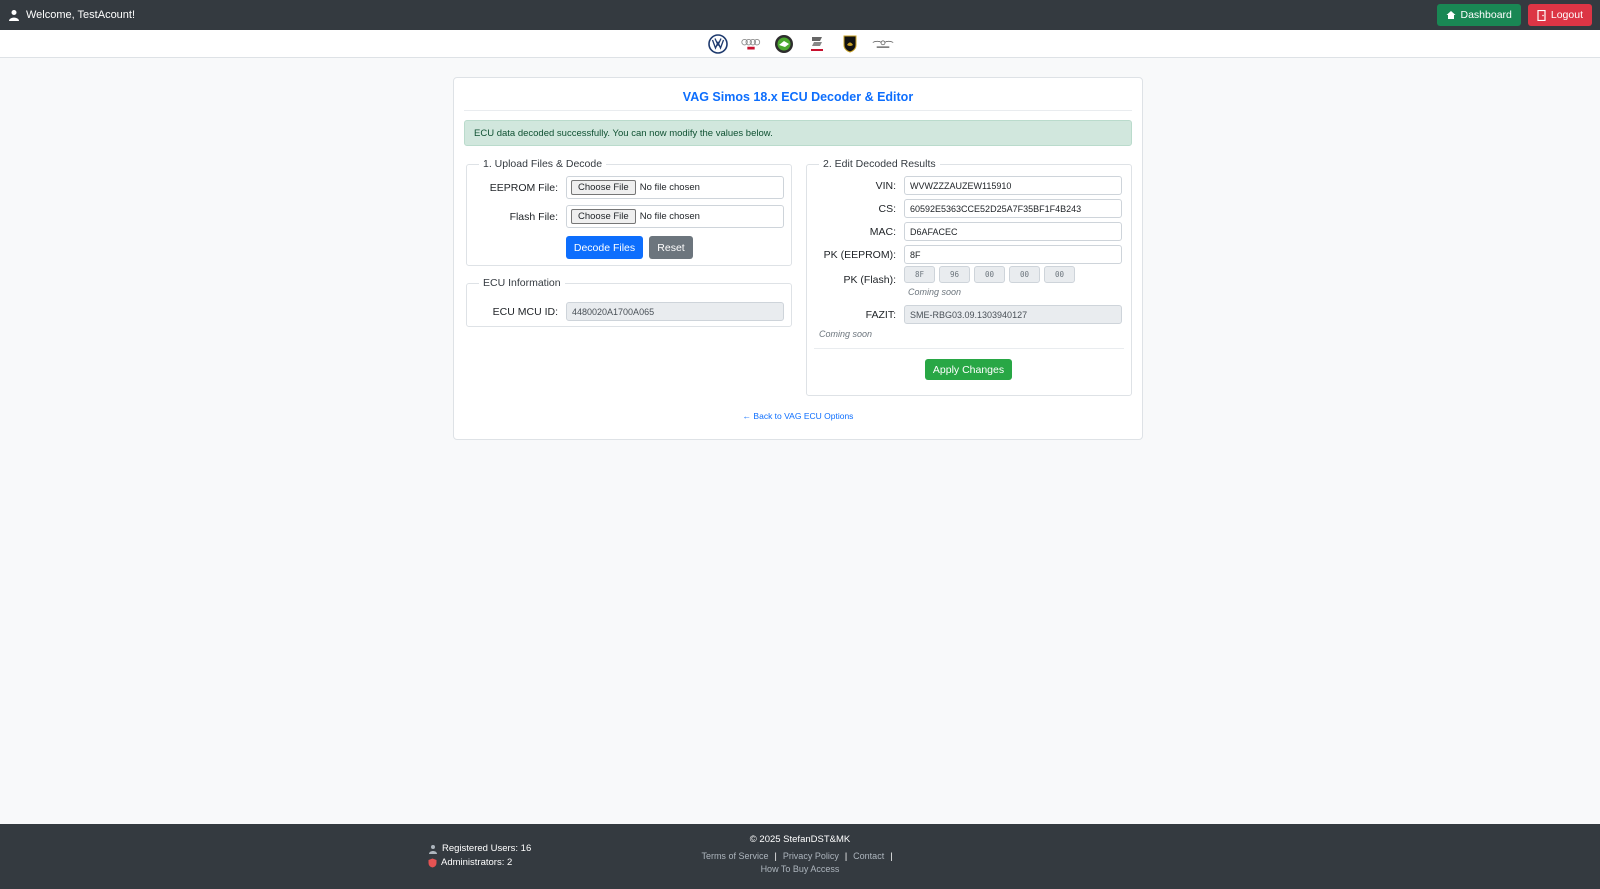  Describe the element at coordinates (543, 164) in the screenshot. I see `upload-legend: 1. Upload Files & Decode` at that location.